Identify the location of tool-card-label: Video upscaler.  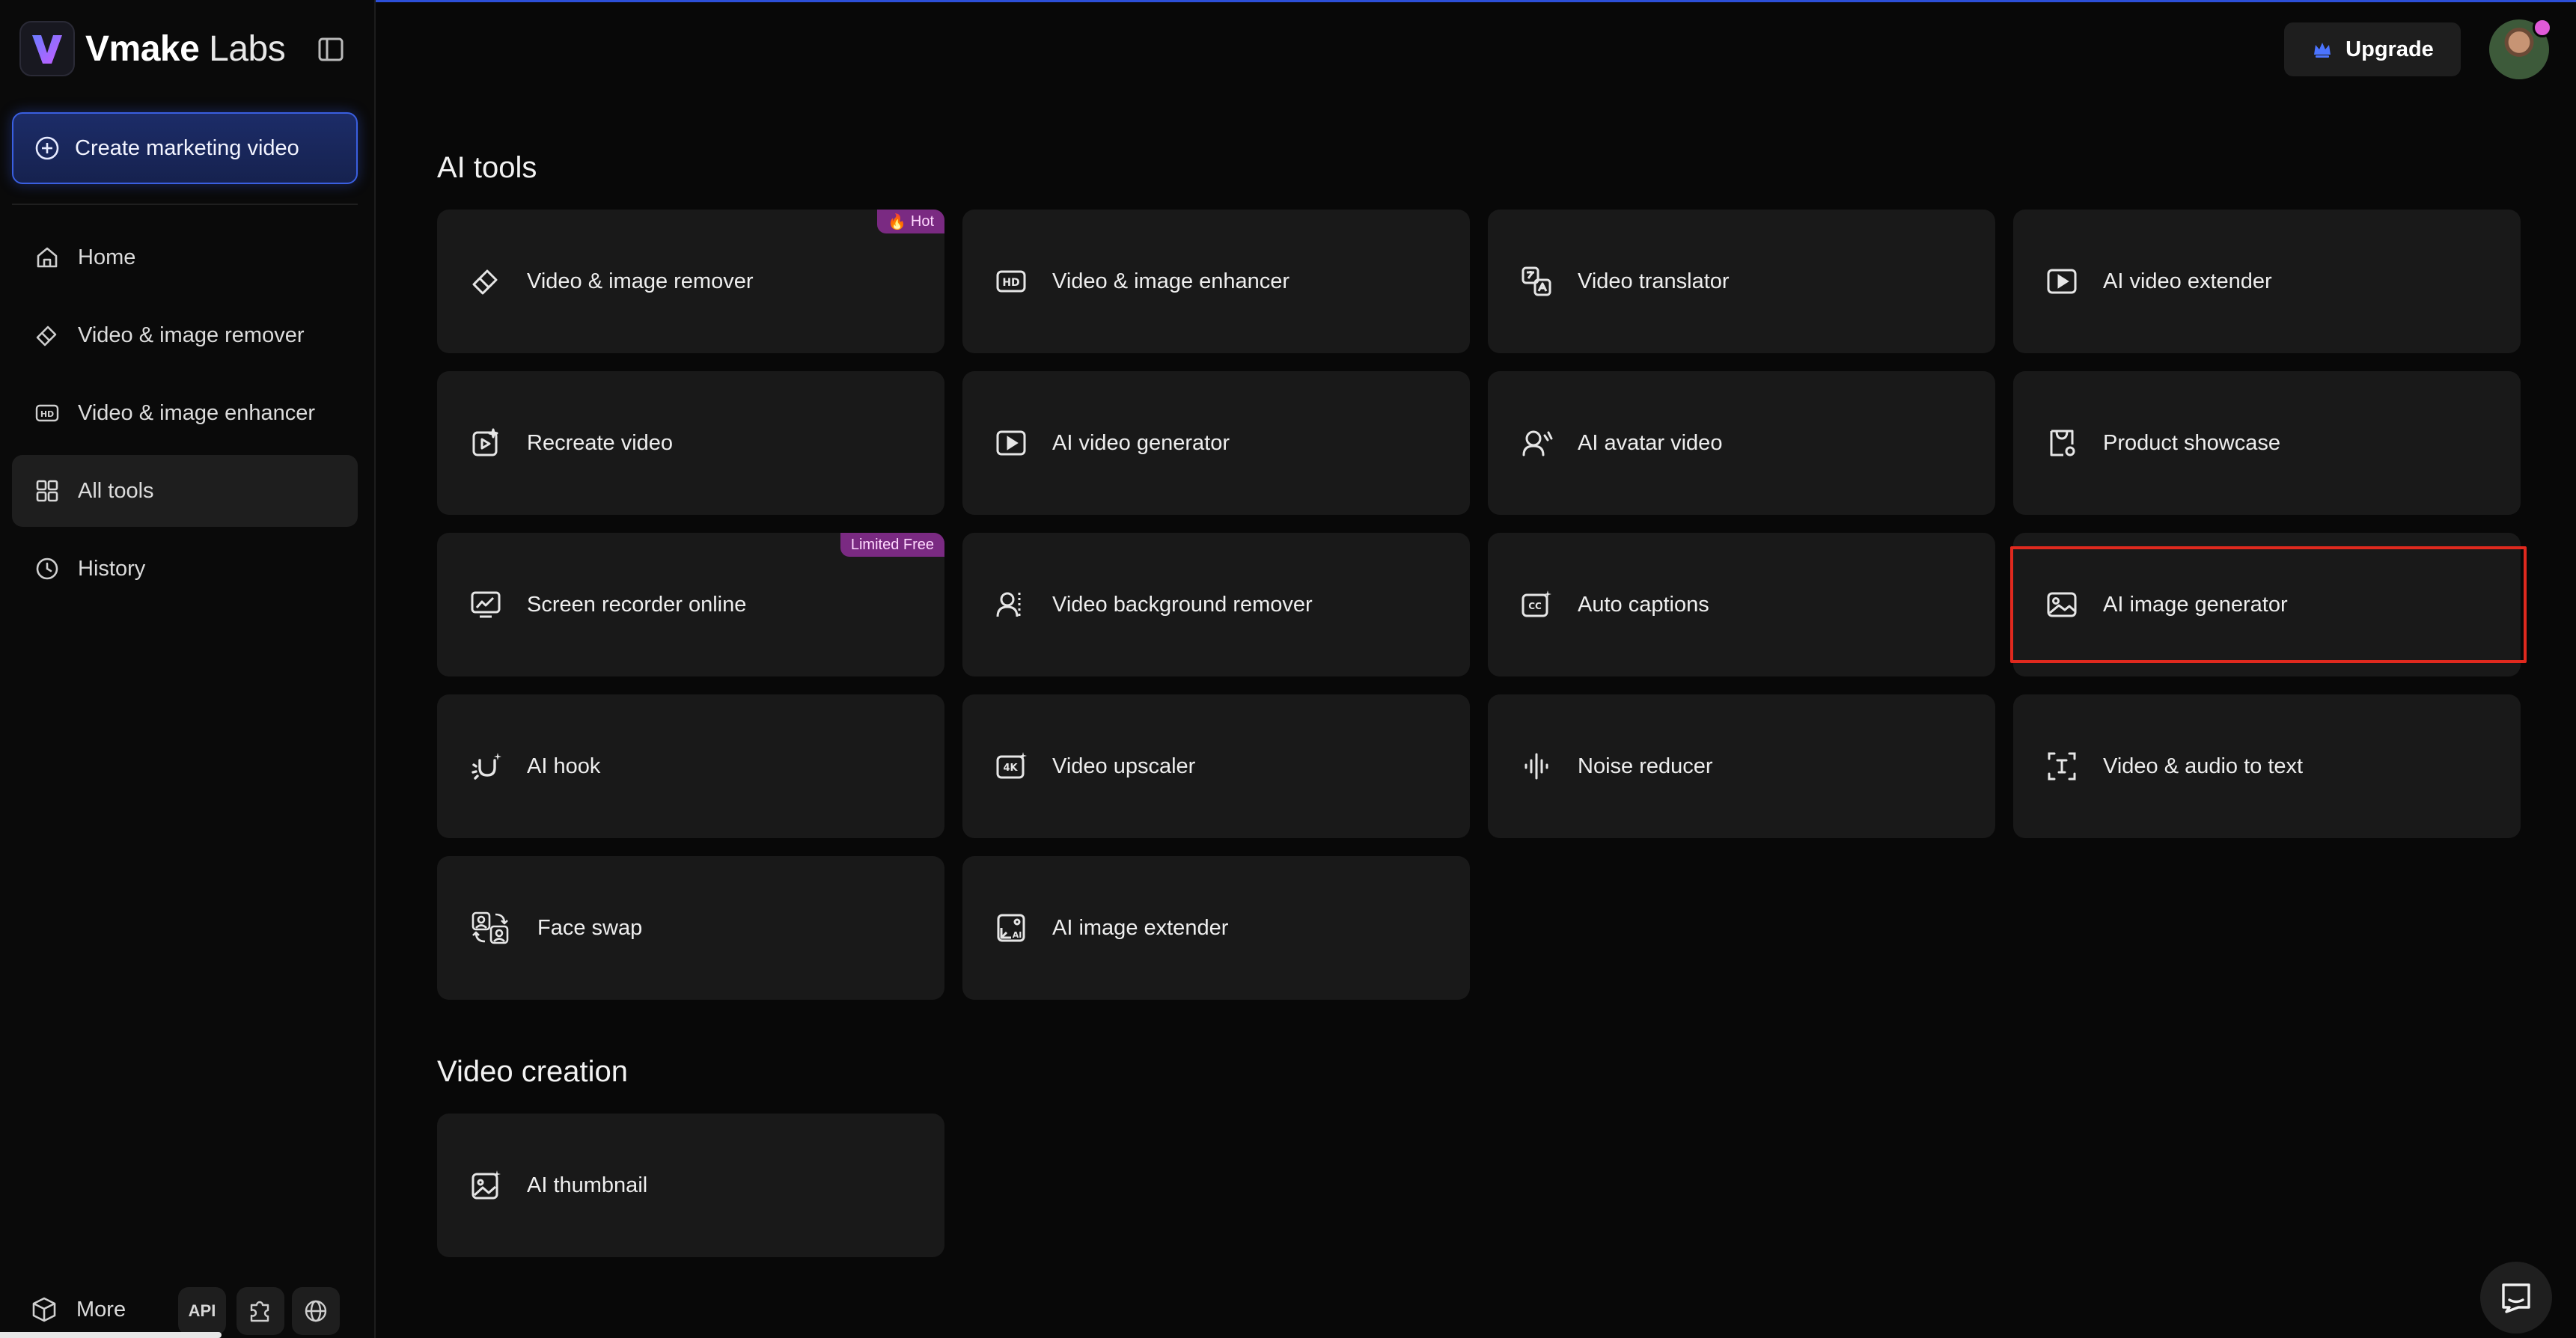
(1124, 766).